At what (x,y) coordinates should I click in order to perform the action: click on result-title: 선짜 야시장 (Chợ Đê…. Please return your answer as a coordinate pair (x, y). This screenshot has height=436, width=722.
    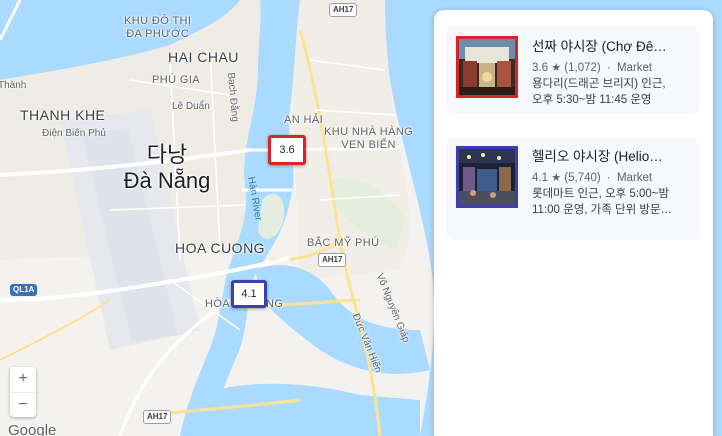
    Looking at the image, I should click on (612, 47).